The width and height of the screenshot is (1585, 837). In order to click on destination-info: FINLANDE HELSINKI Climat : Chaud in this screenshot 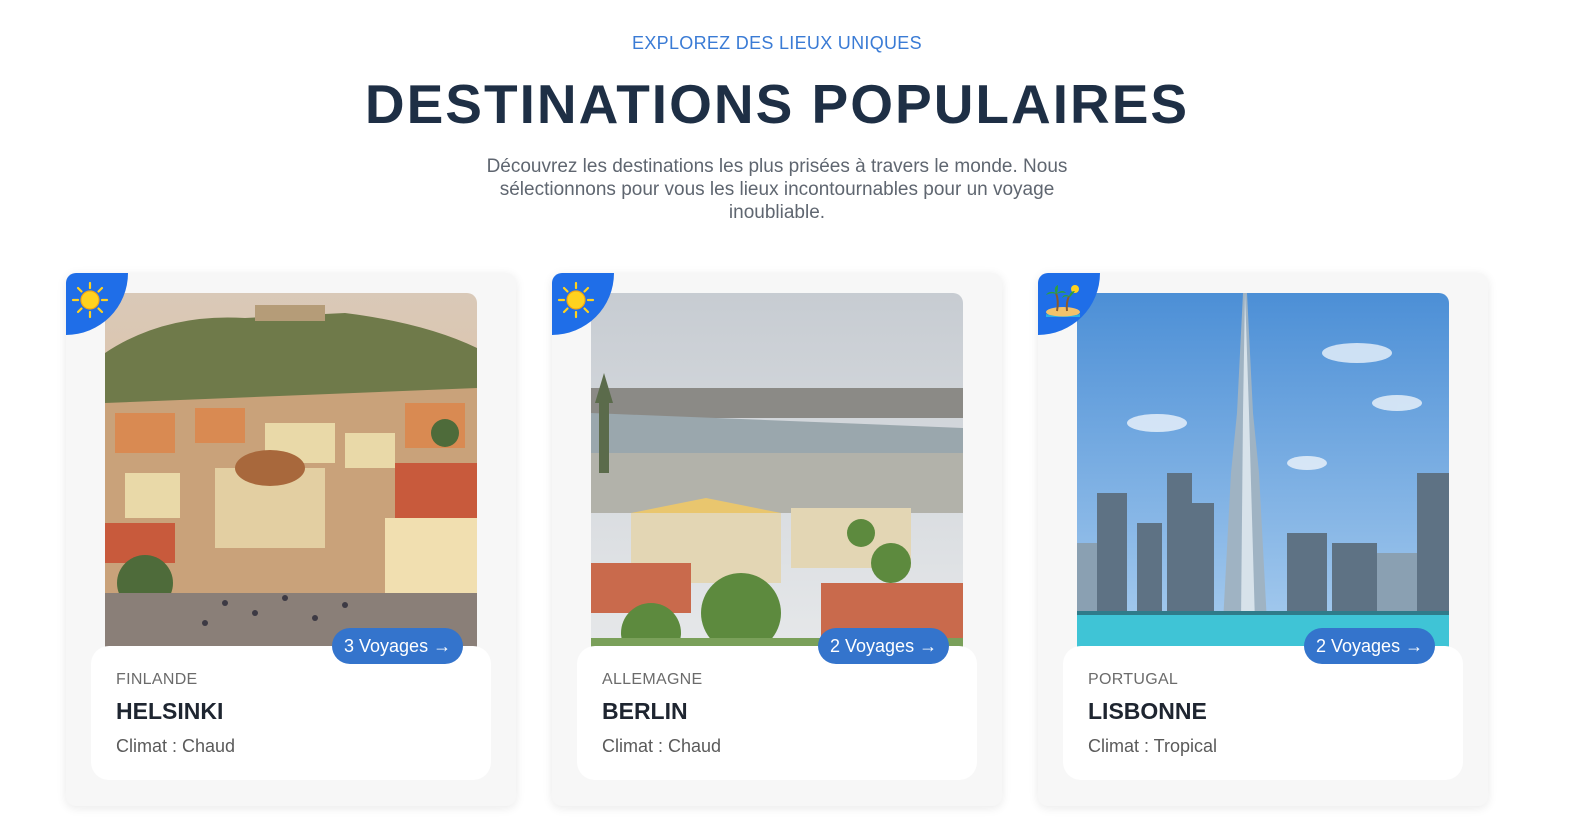, I will do `click(291, 713)`.